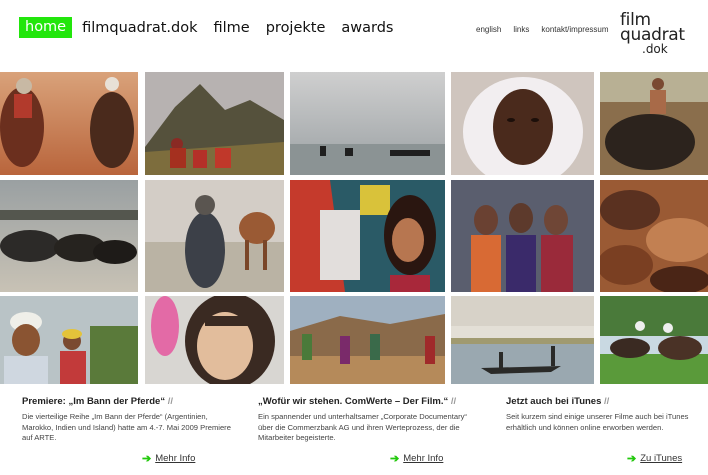 This screenshot has width=708, height=475. I want to click on link-english: english, so click(488, 29).